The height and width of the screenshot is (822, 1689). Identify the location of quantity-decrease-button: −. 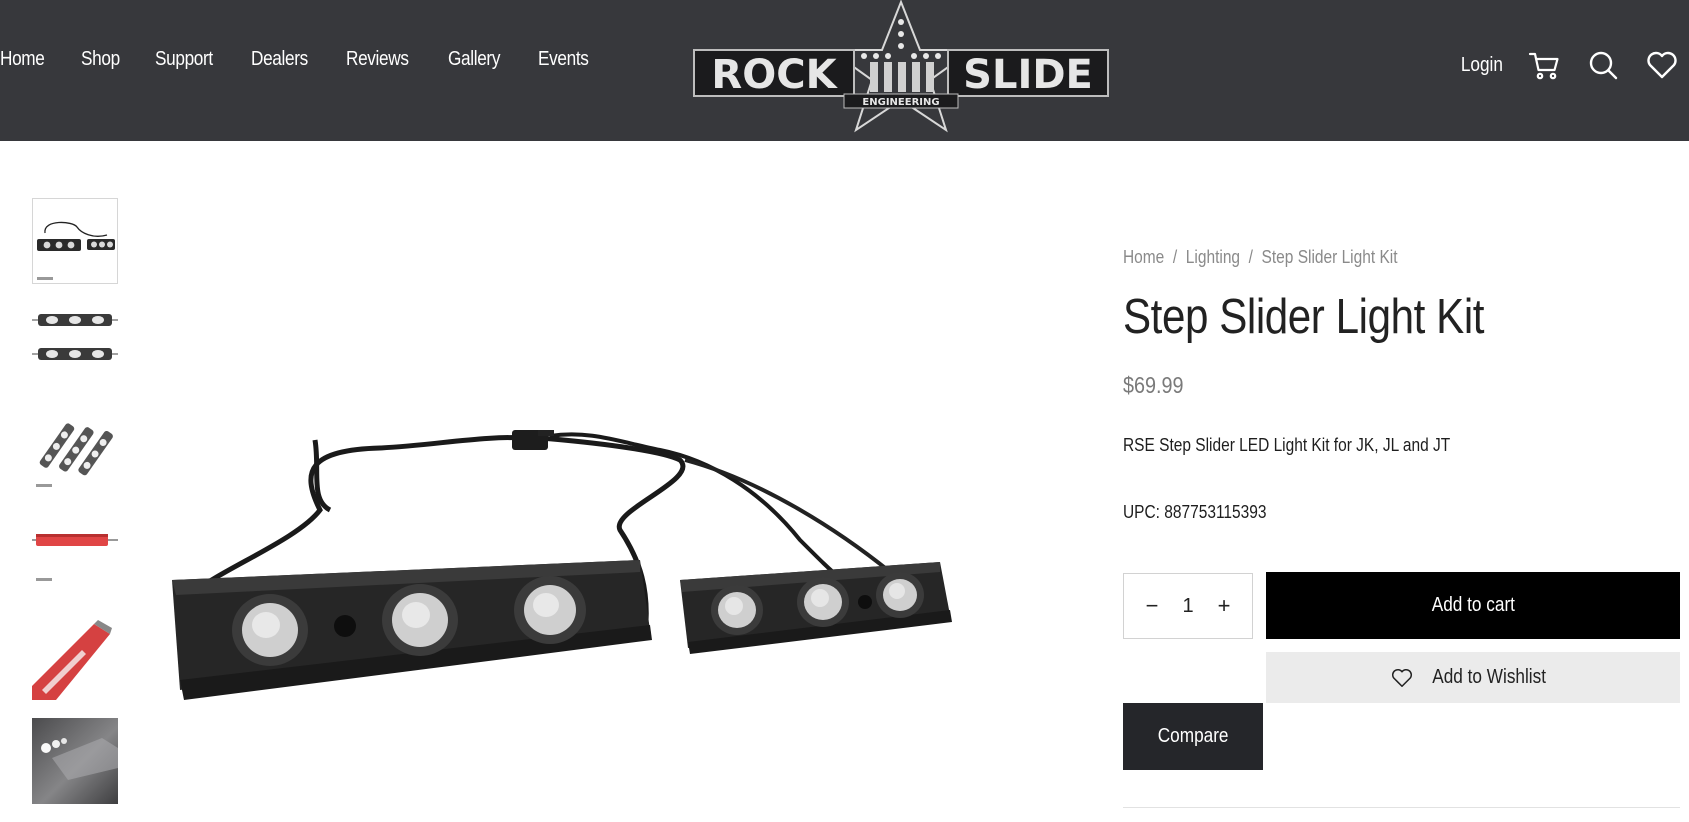
(1152, 605).